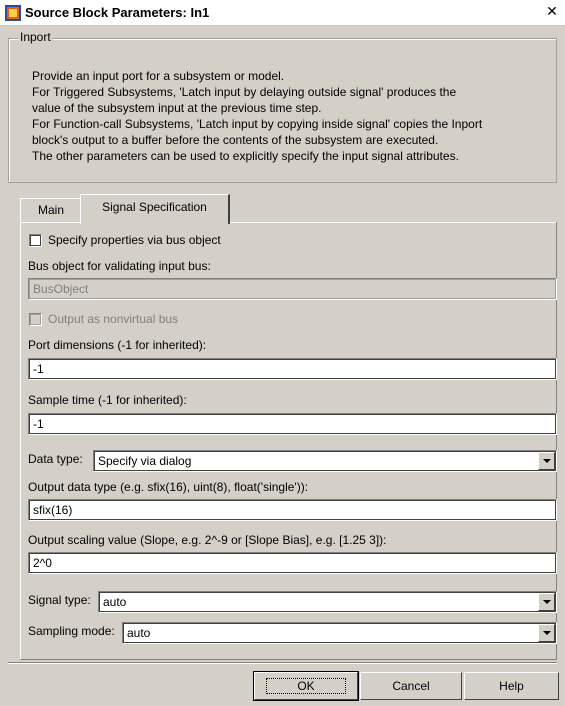 Image resolution: width=565 pixels, height=706 pixels. Describe the element at coordinates (282, 663) in the screenshot. I see `button-separator-highlight` at that location.